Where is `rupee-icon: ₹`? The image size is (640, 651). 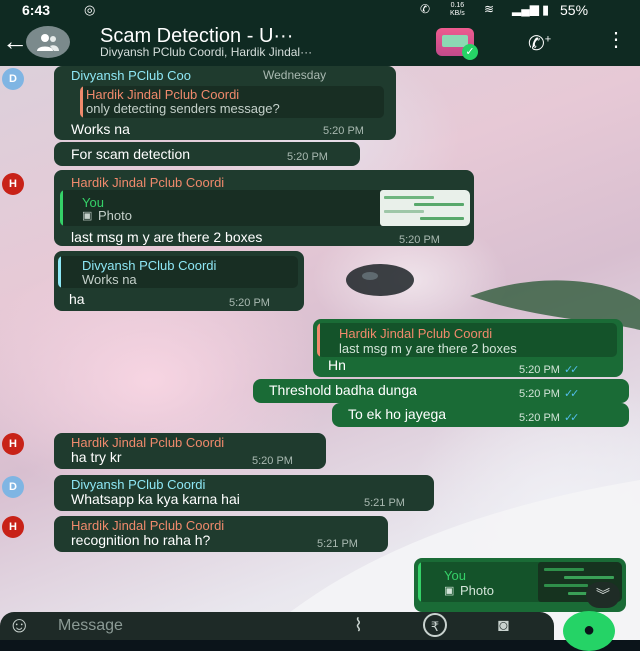 rupee-icon: ₹ is located at coordinates (435, 625).